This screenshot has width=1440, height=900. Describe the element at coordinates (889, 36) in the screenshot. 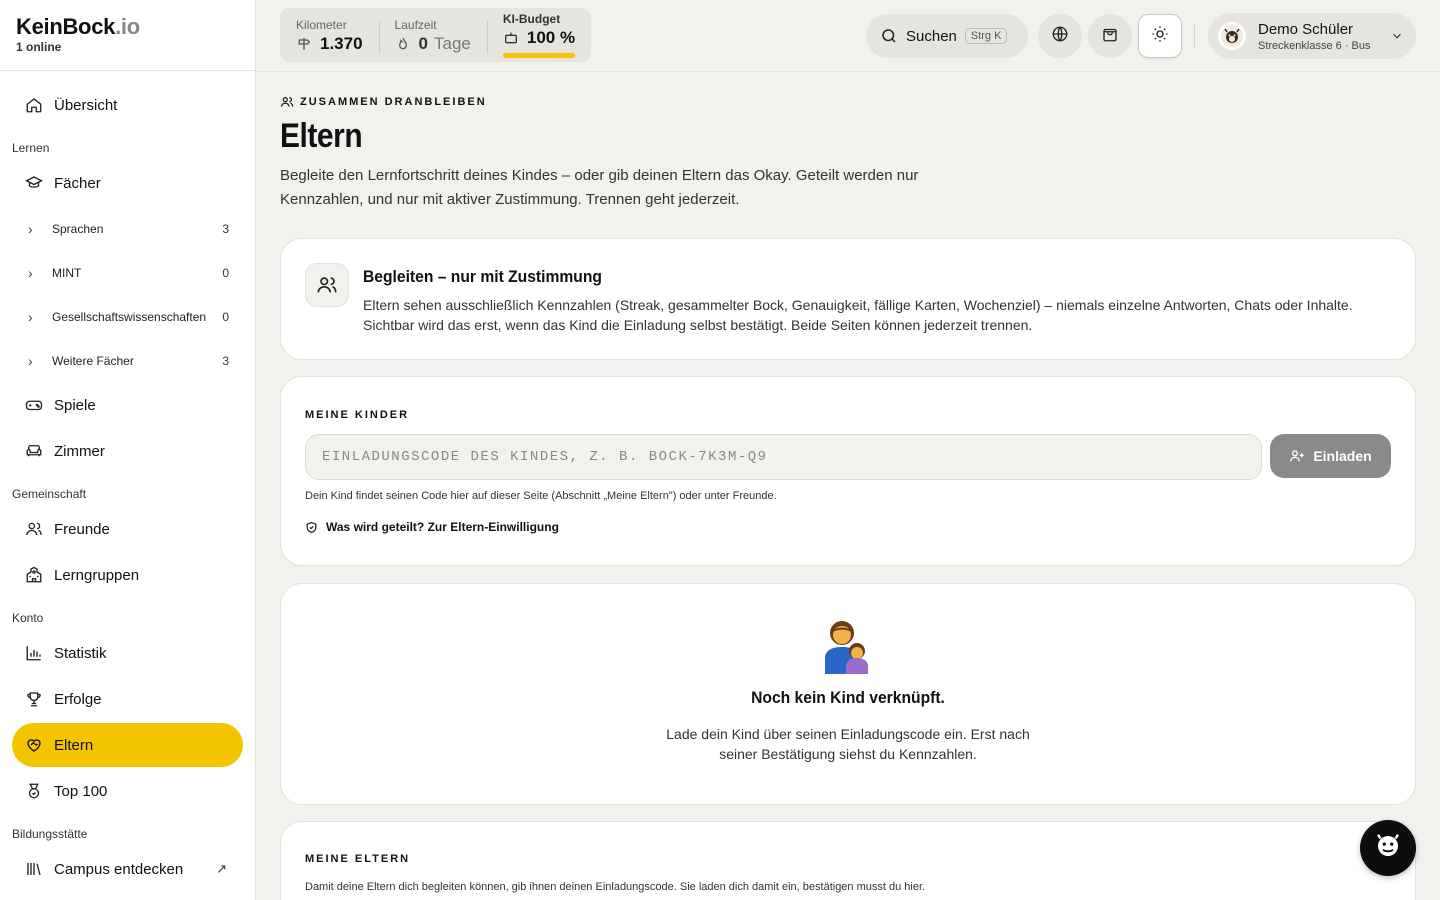

I see `search-icon` at that location.